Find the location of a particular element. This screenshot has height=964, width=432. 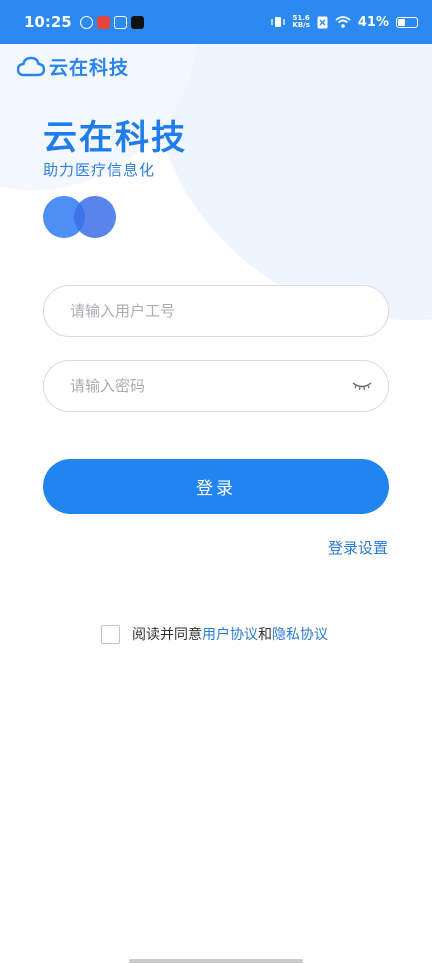

agreement-checkbox is located at coordinates (110, 634).